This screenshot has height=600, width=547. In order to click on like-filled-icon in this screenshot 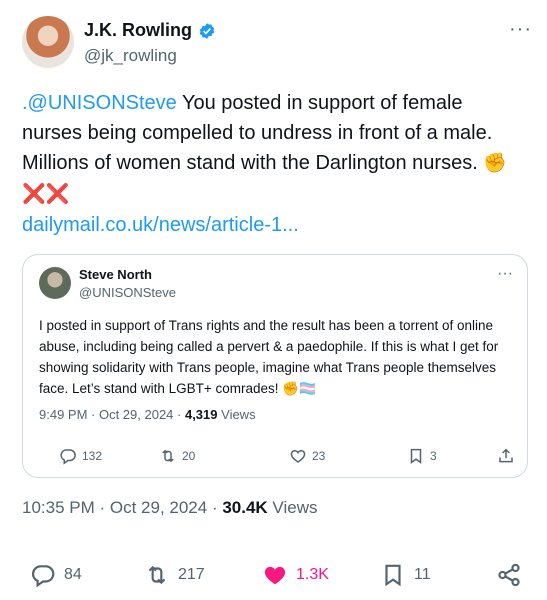, I will do `click(275, 575)`.